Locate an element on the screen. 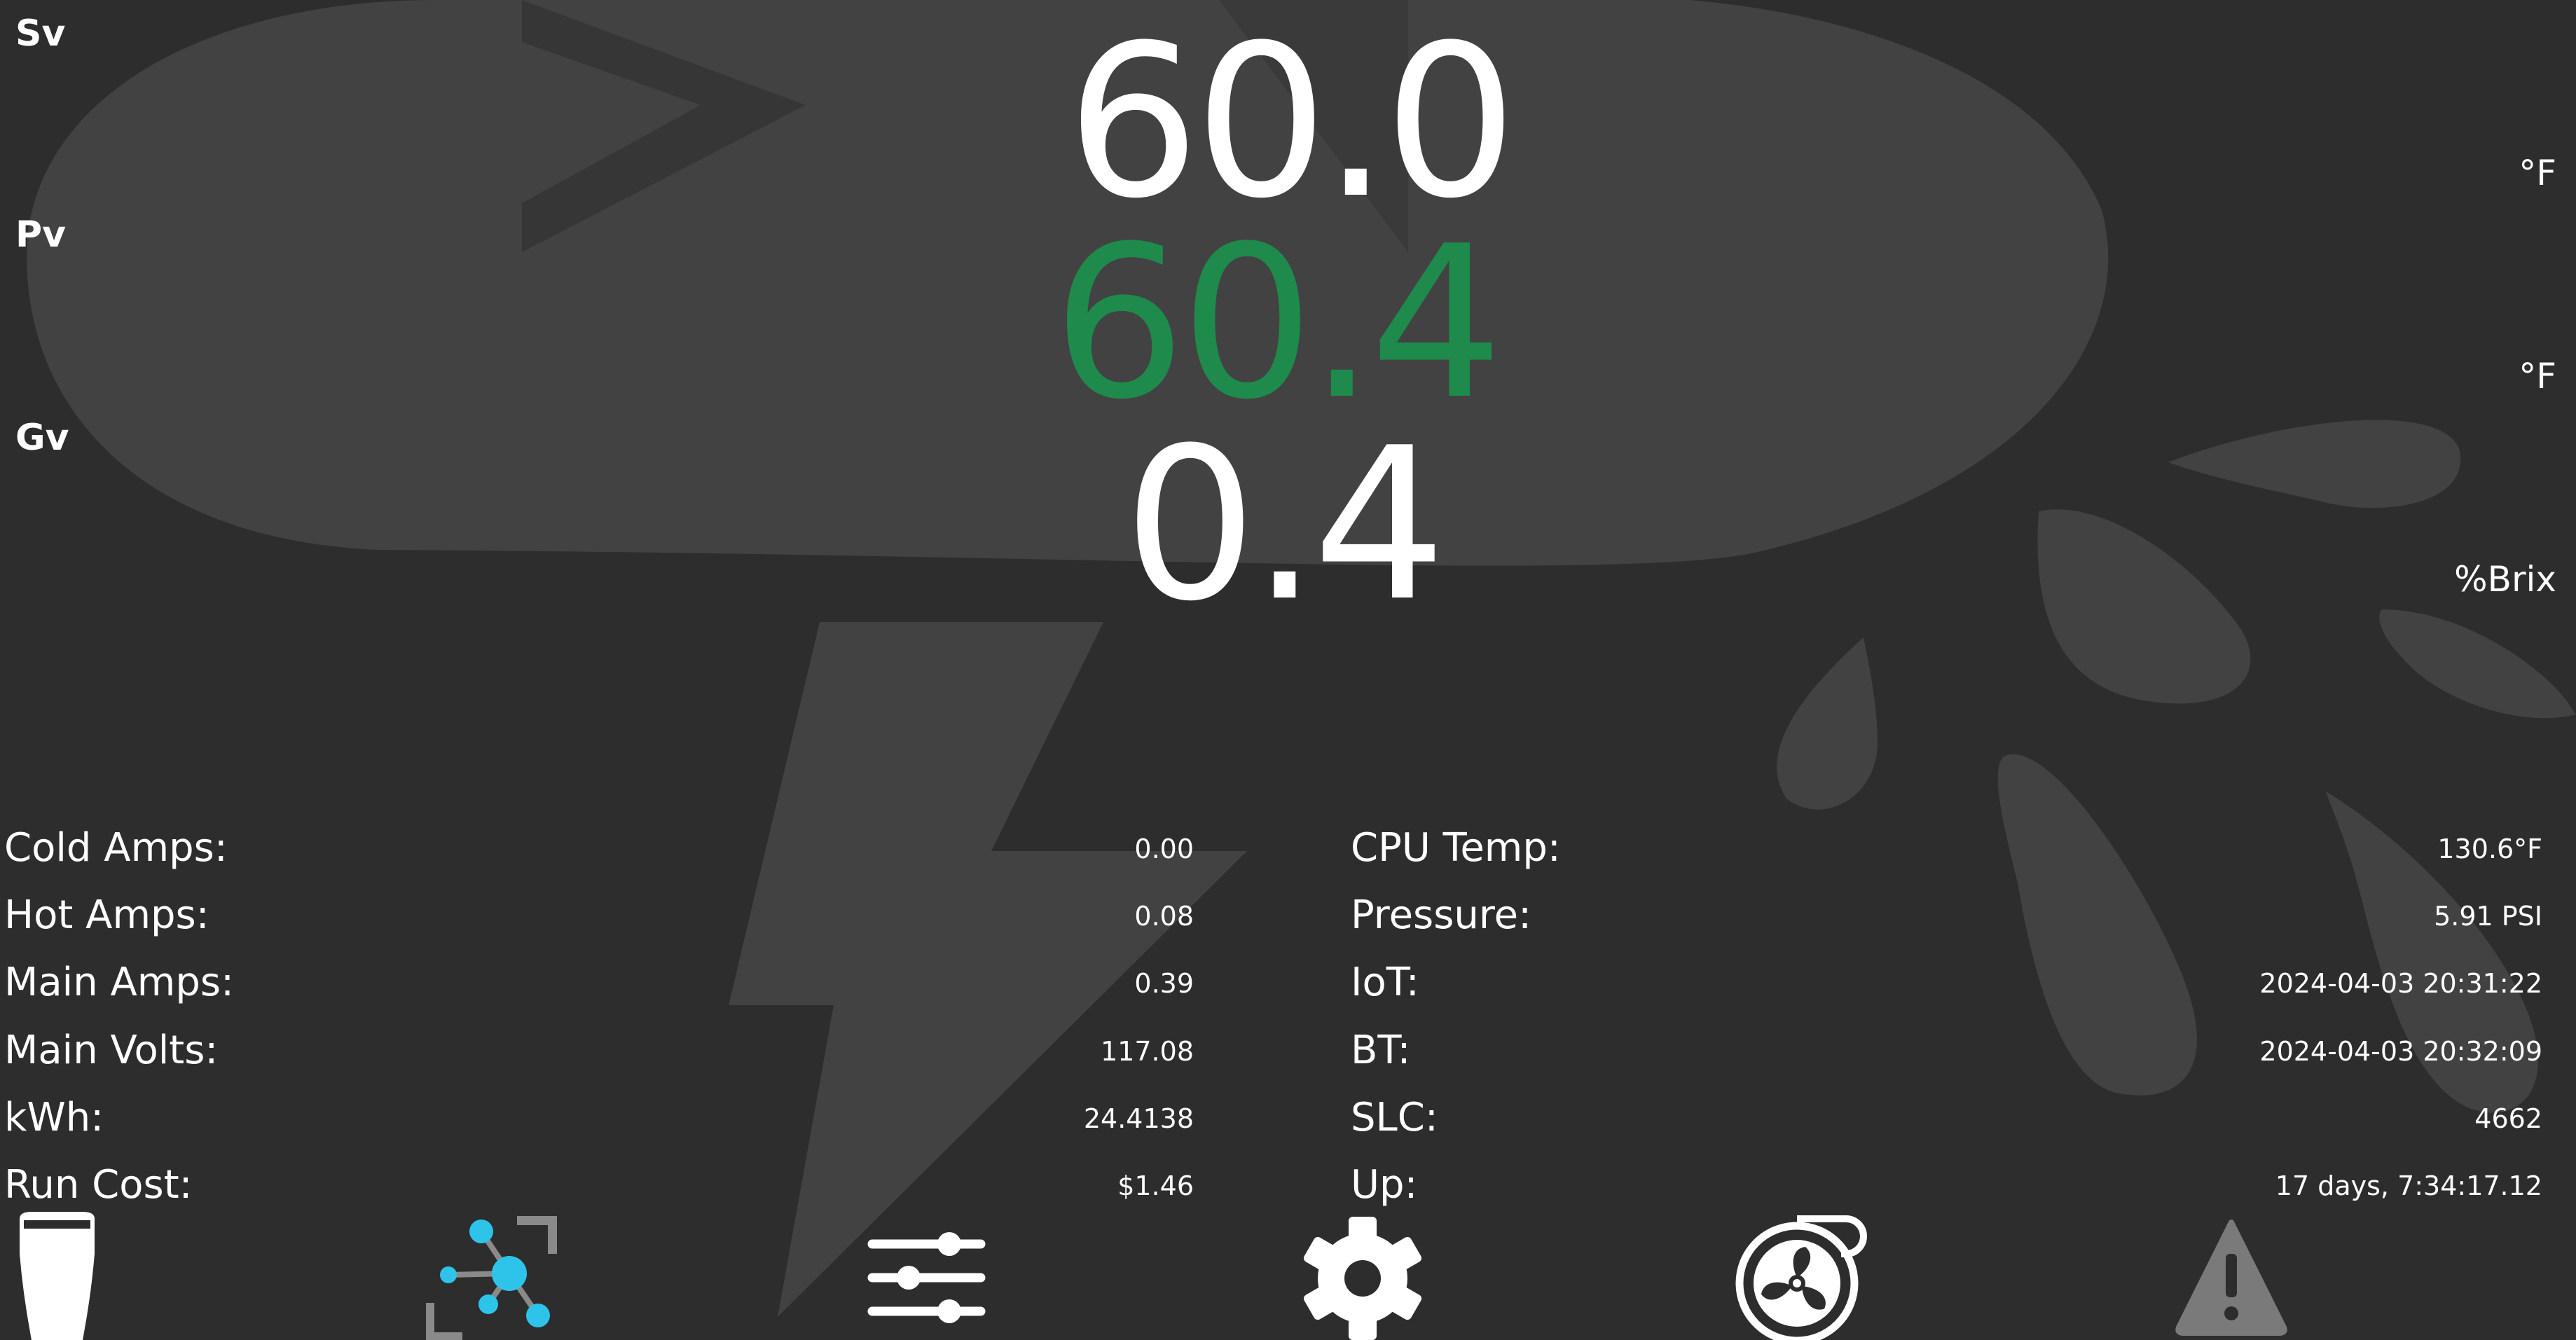 Image resolution: width=2576 pixels, height=1340 pixels. gravity-value: 0.4 is located at coordinates (1284, 525).